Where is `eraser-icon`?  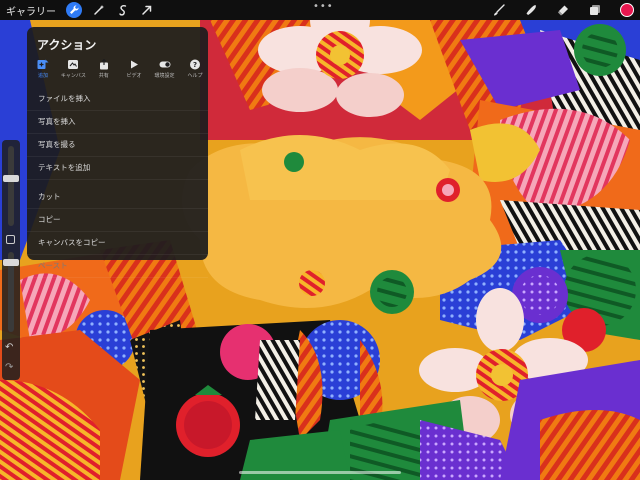 eraser-icon is located at coordinates (563, 10).